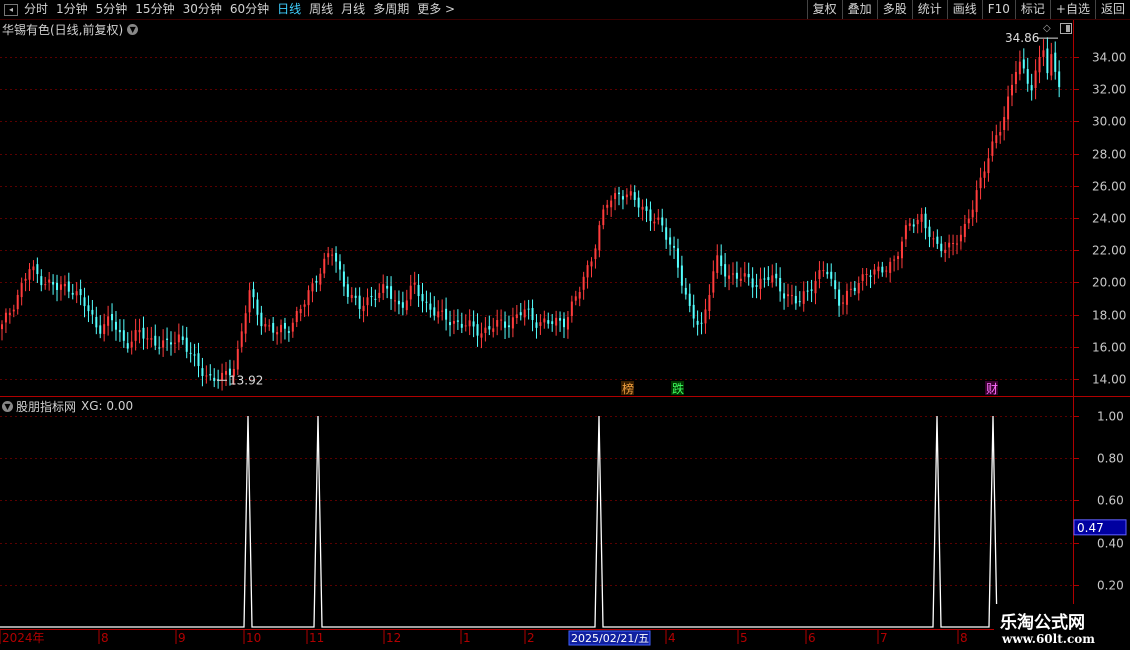 The width and height of the screenshot is (1130, 650). What do you see at coordinates (1022, 38) in the screenshot?
I see `high-price-label: 34.86` at bounding box center [1022, 38].